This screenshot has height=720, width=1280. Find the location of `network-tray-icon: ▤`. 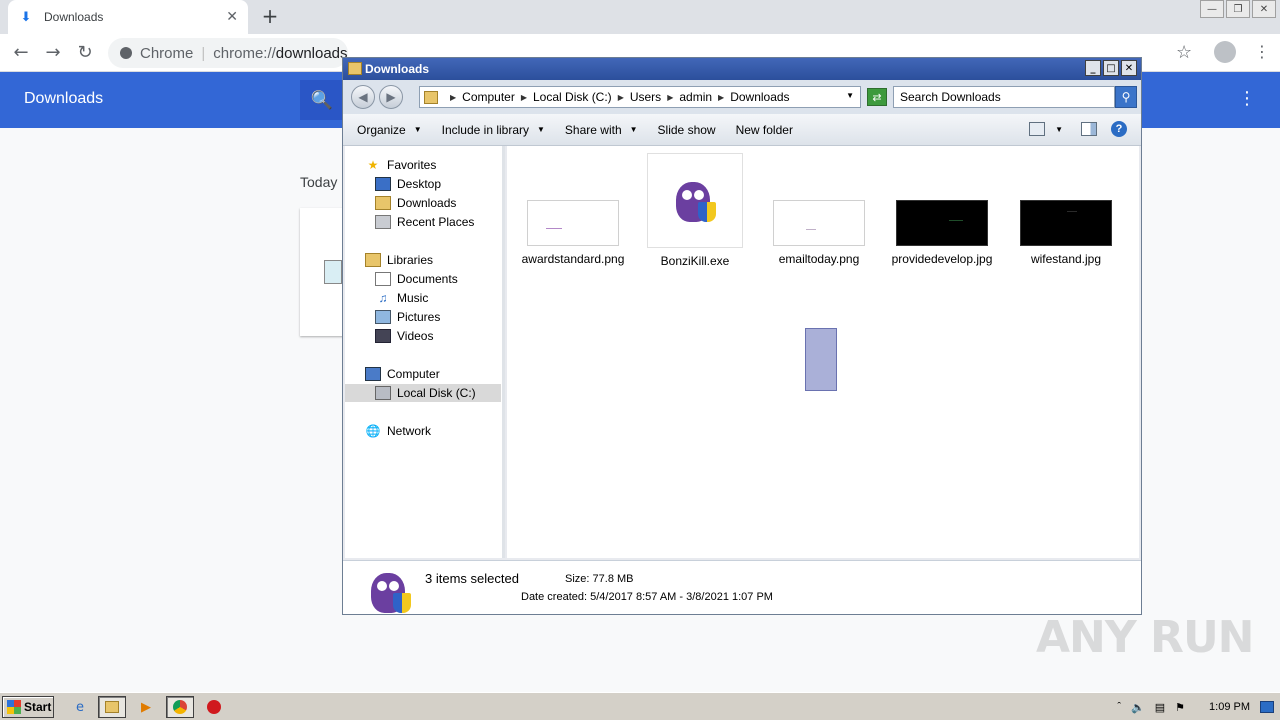

network-tray-icon: ▤ is located at coordinates (1160, 707).